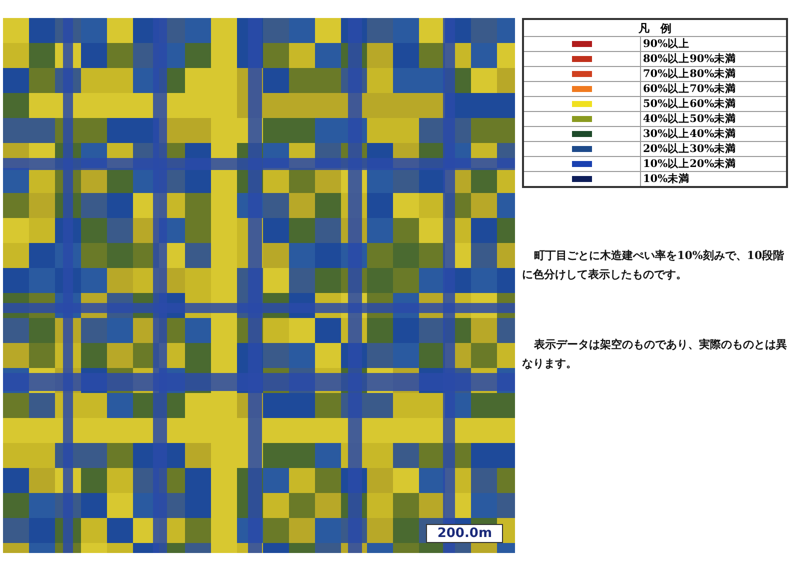 This screenshot has width=800, height=575. What do you see at coordinates (713, 149) in the screenshot?
I see `legend-label: 20%以上30%未満` at bounding box center [713, 149].